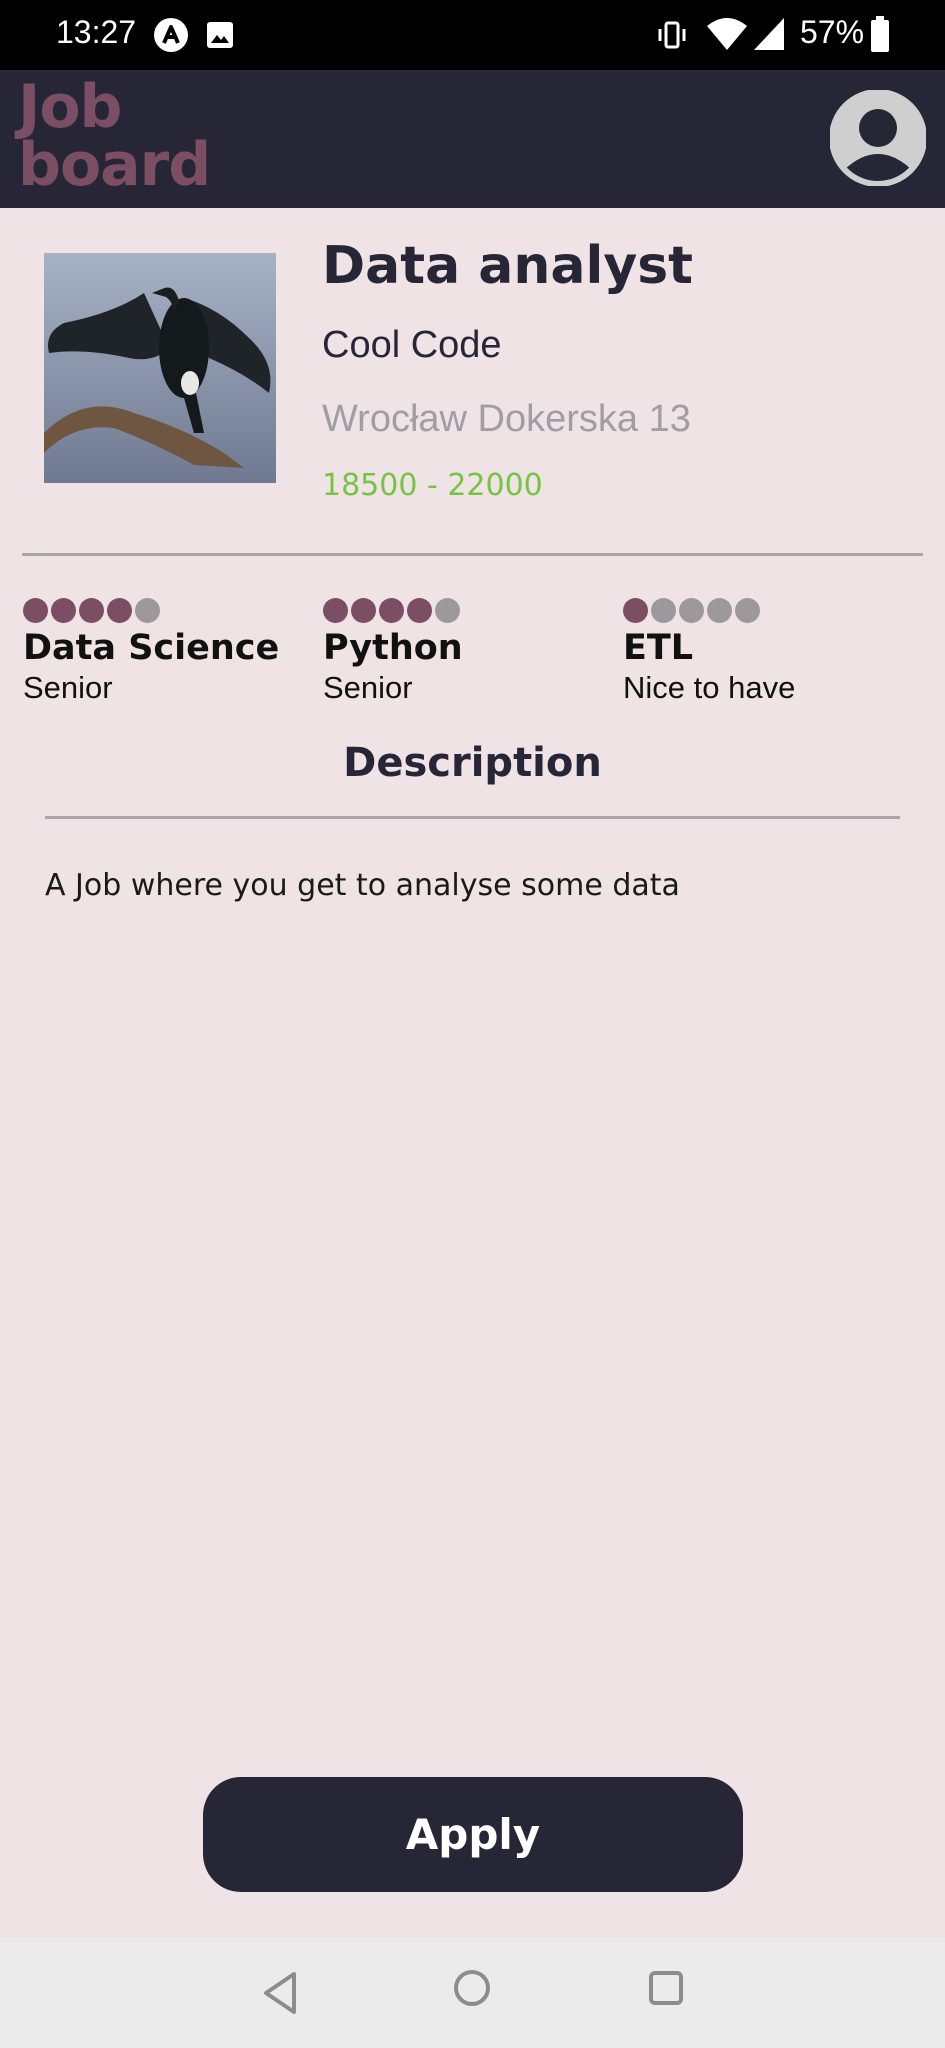 This screenshot has height=2048, width=945. I want to click on description-heading: Description, so click(472, 763).